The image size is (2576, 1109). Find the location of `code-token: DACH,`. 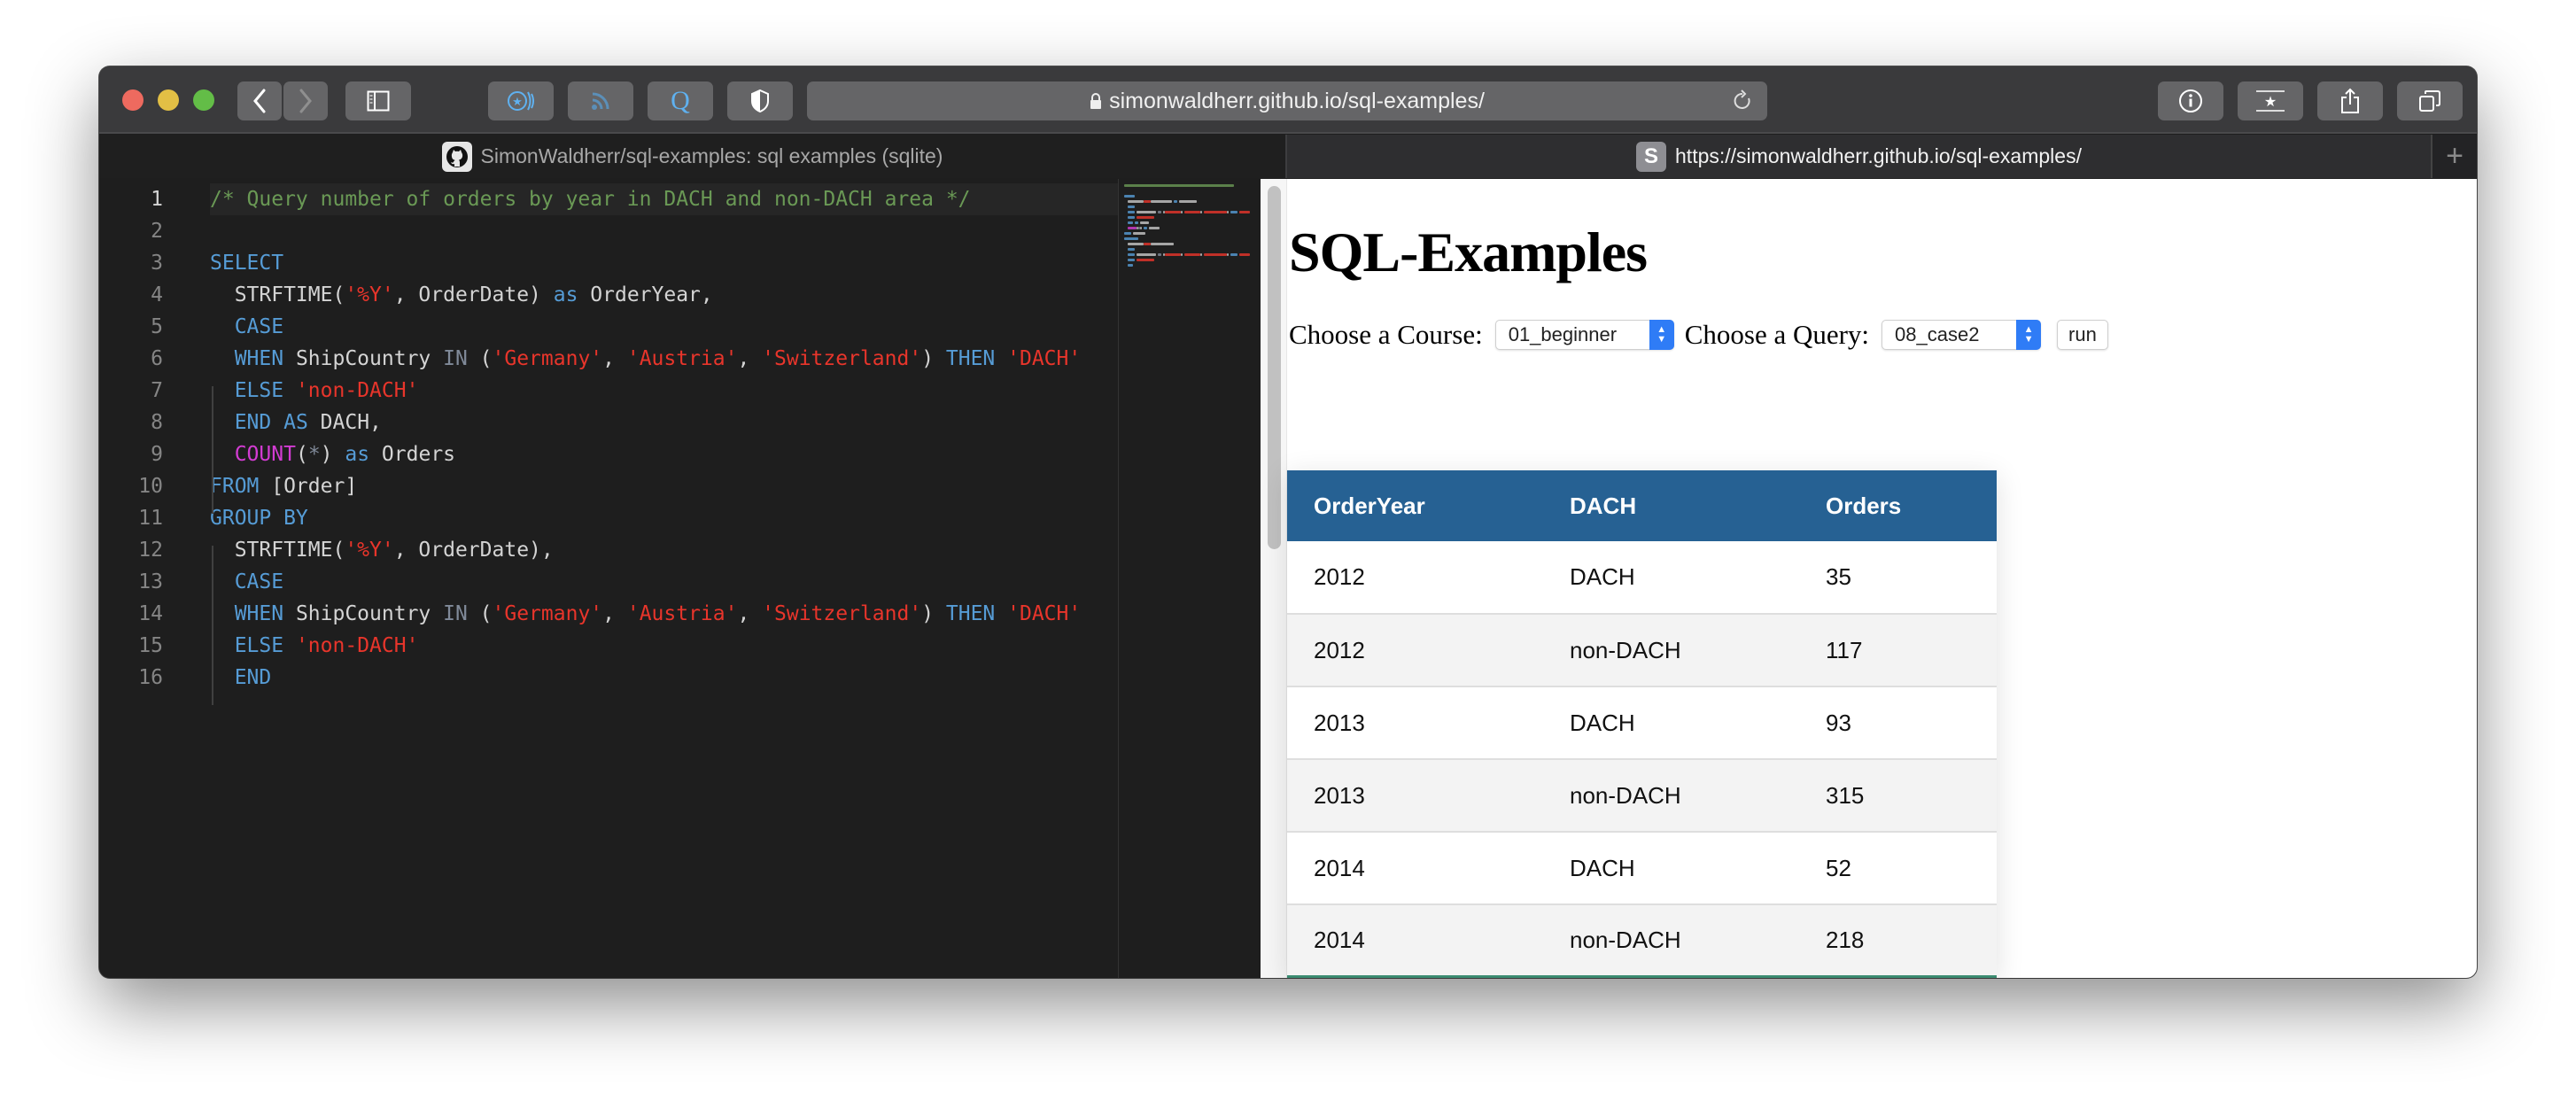

code-token: DACH, is located at coordinates (344, 422).